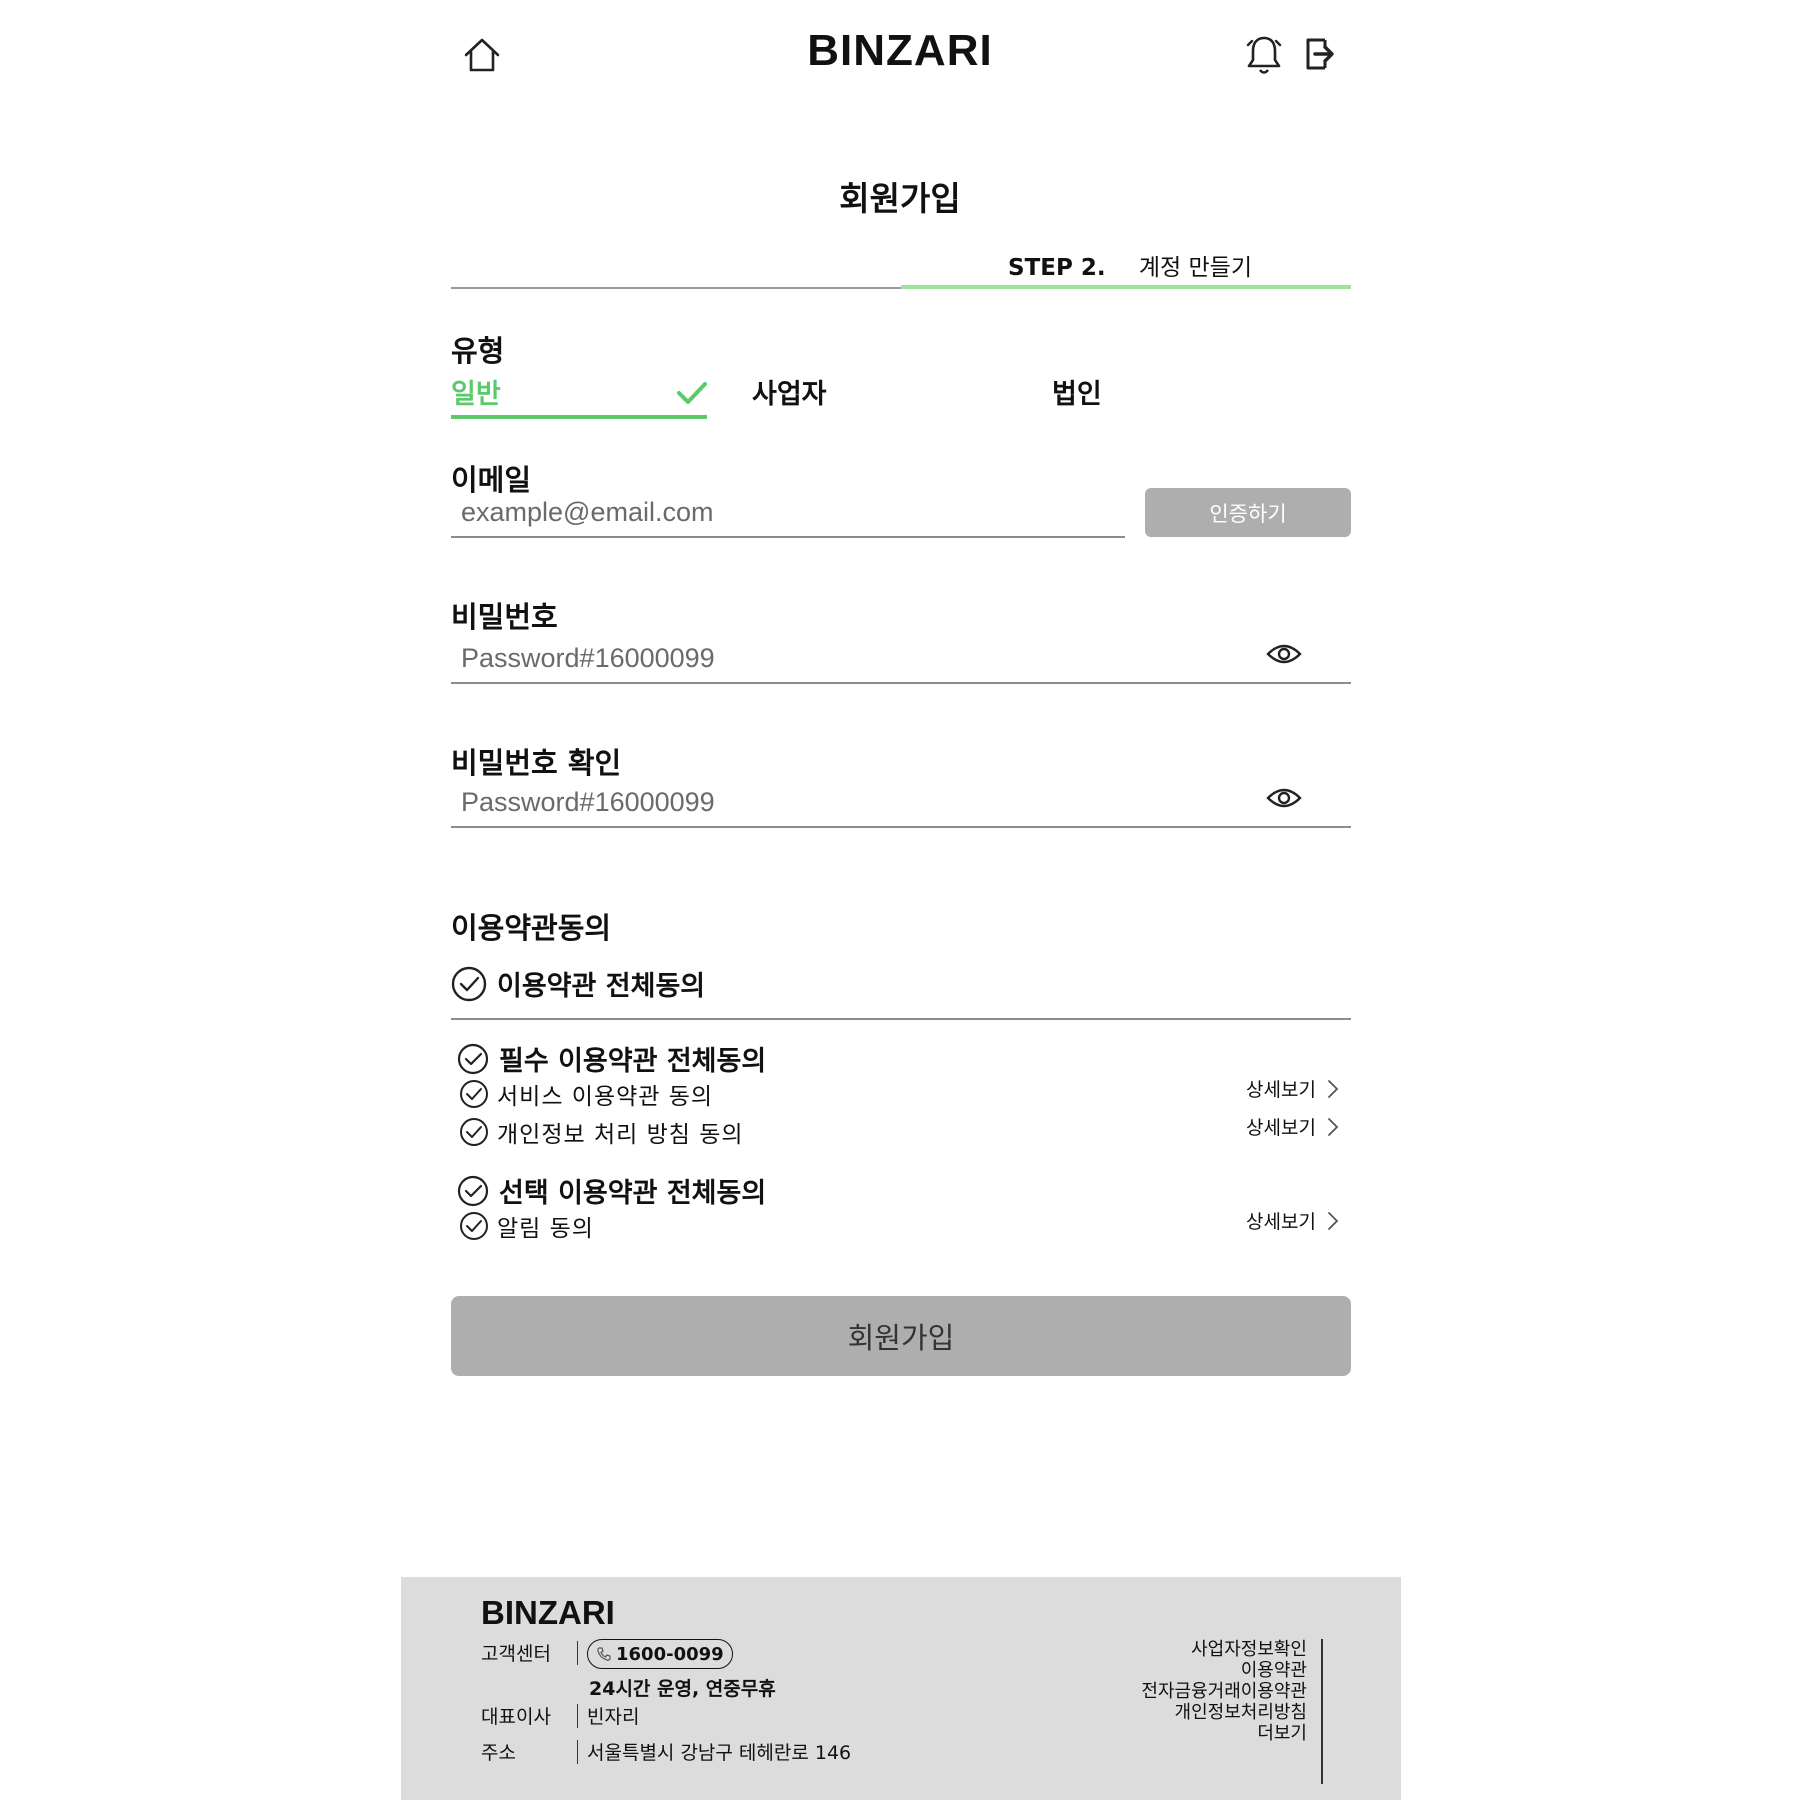 The height and width of the screenshot is (1800, 1801). I want to click on type-label: 유형, so click(478, 351).